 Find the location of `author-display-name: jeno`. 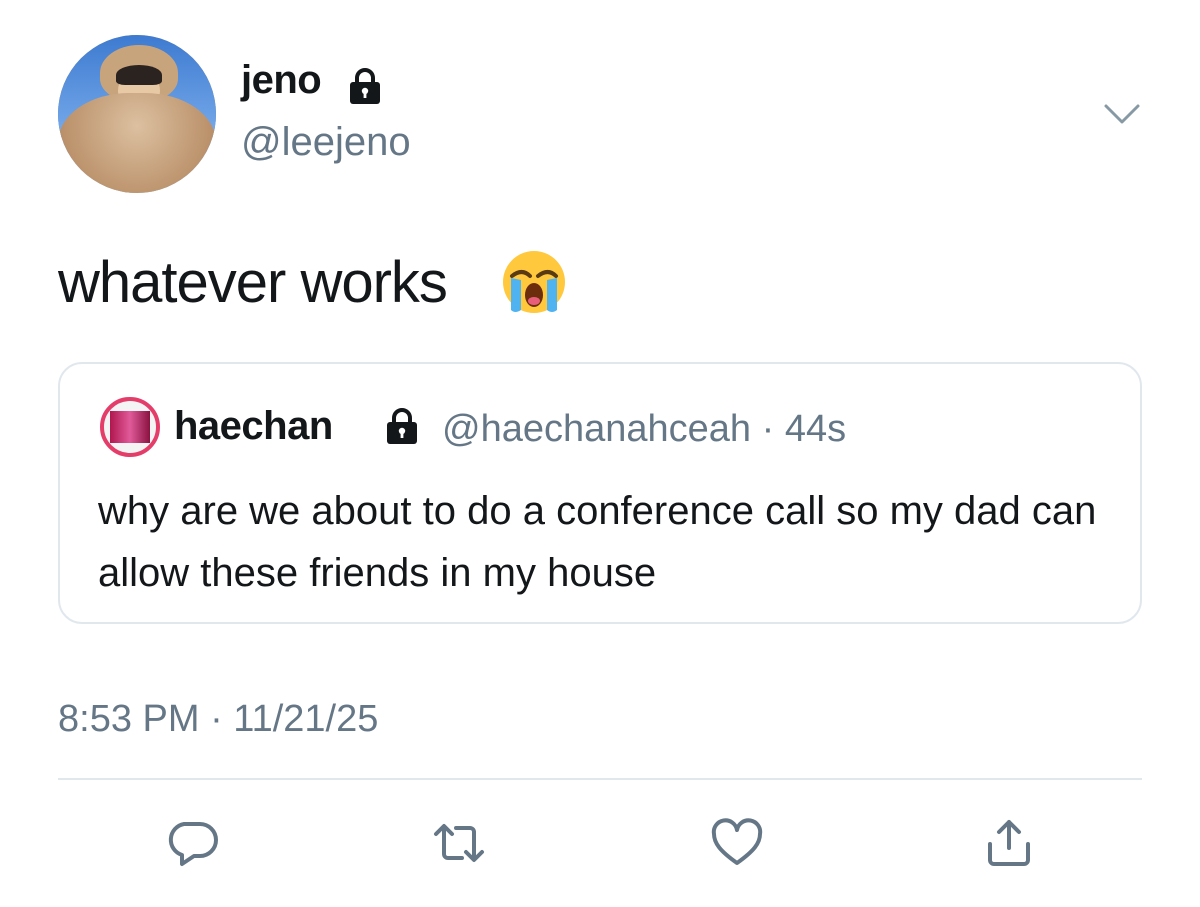

author-display-name: jeno is located at coordinates (281, 80).